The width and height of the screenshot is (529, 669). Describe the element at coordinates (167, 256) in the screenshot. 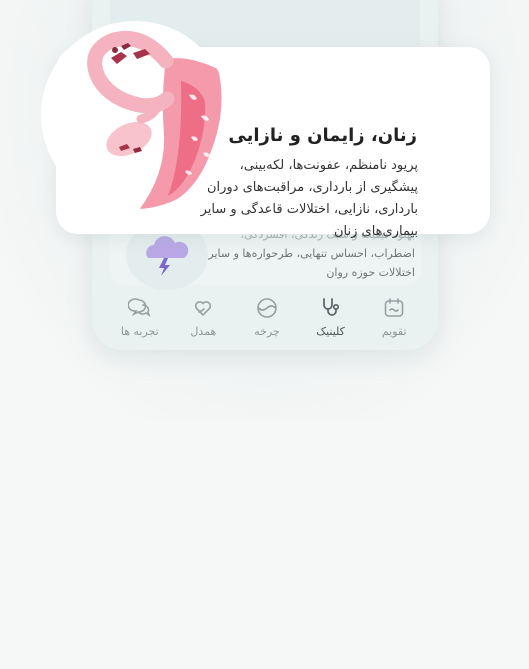

I see `storm-cloud-icon` at that location.